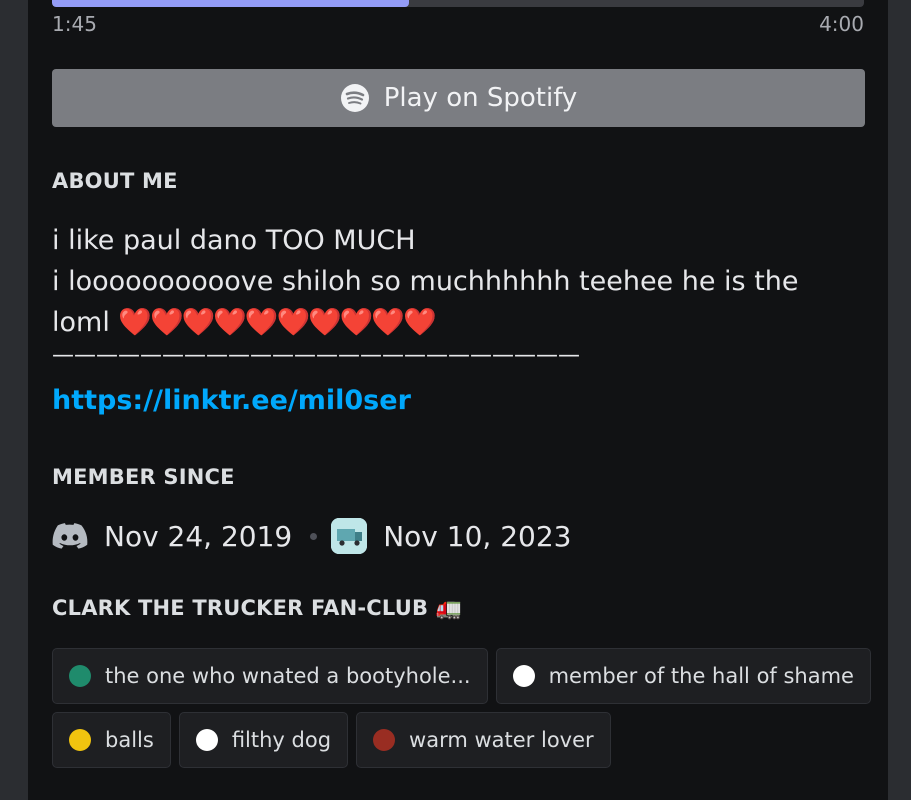 The width and height of the screenshot is (911, 800). I want to click on member-since-row: Nov 24, 2019 Nov 10, 2023, so click(311, 536).